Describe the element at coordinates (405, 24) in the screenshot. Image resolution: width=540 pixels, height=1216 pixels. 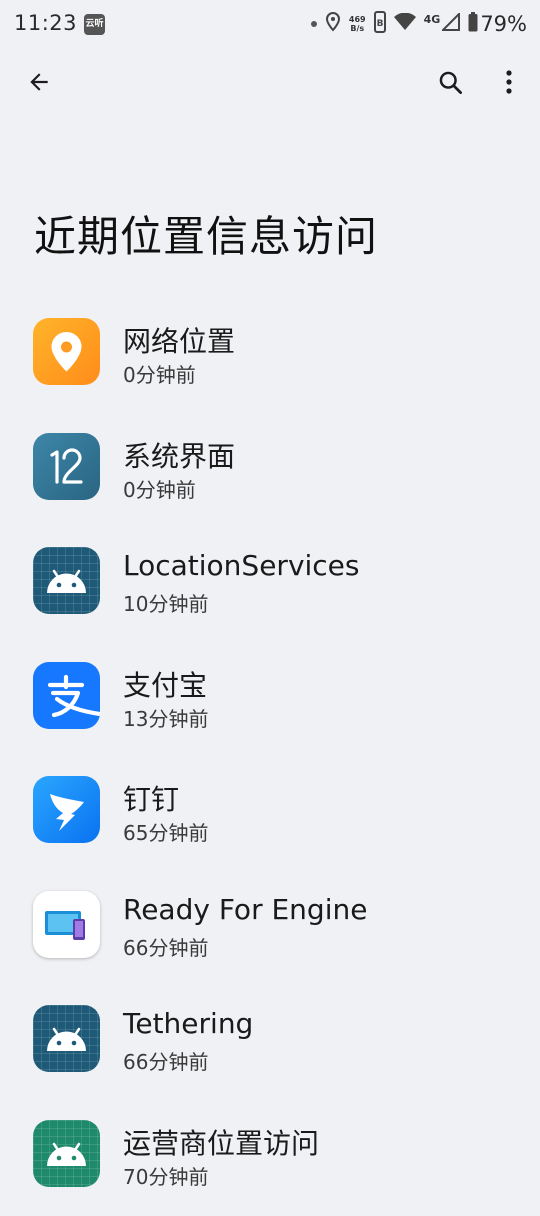
I see `wifi-icon` at that location.